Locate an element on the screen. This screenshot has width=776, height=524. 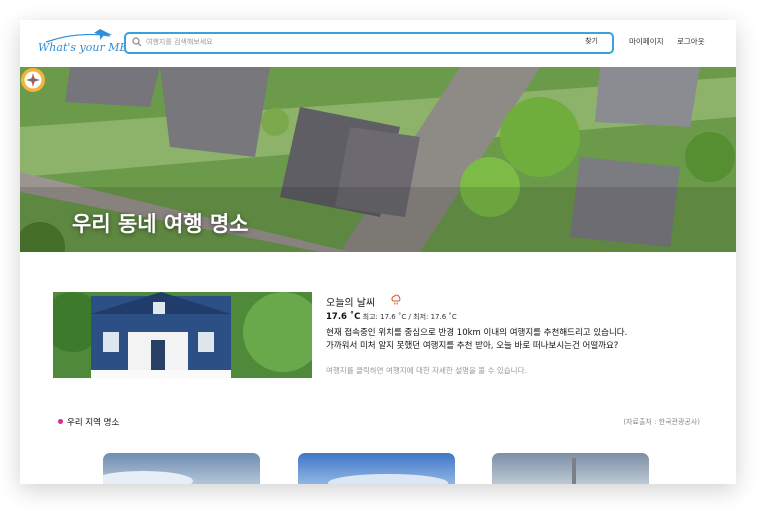
weather-title: 오늘의 날씨 is located at coordinates (351, 303).